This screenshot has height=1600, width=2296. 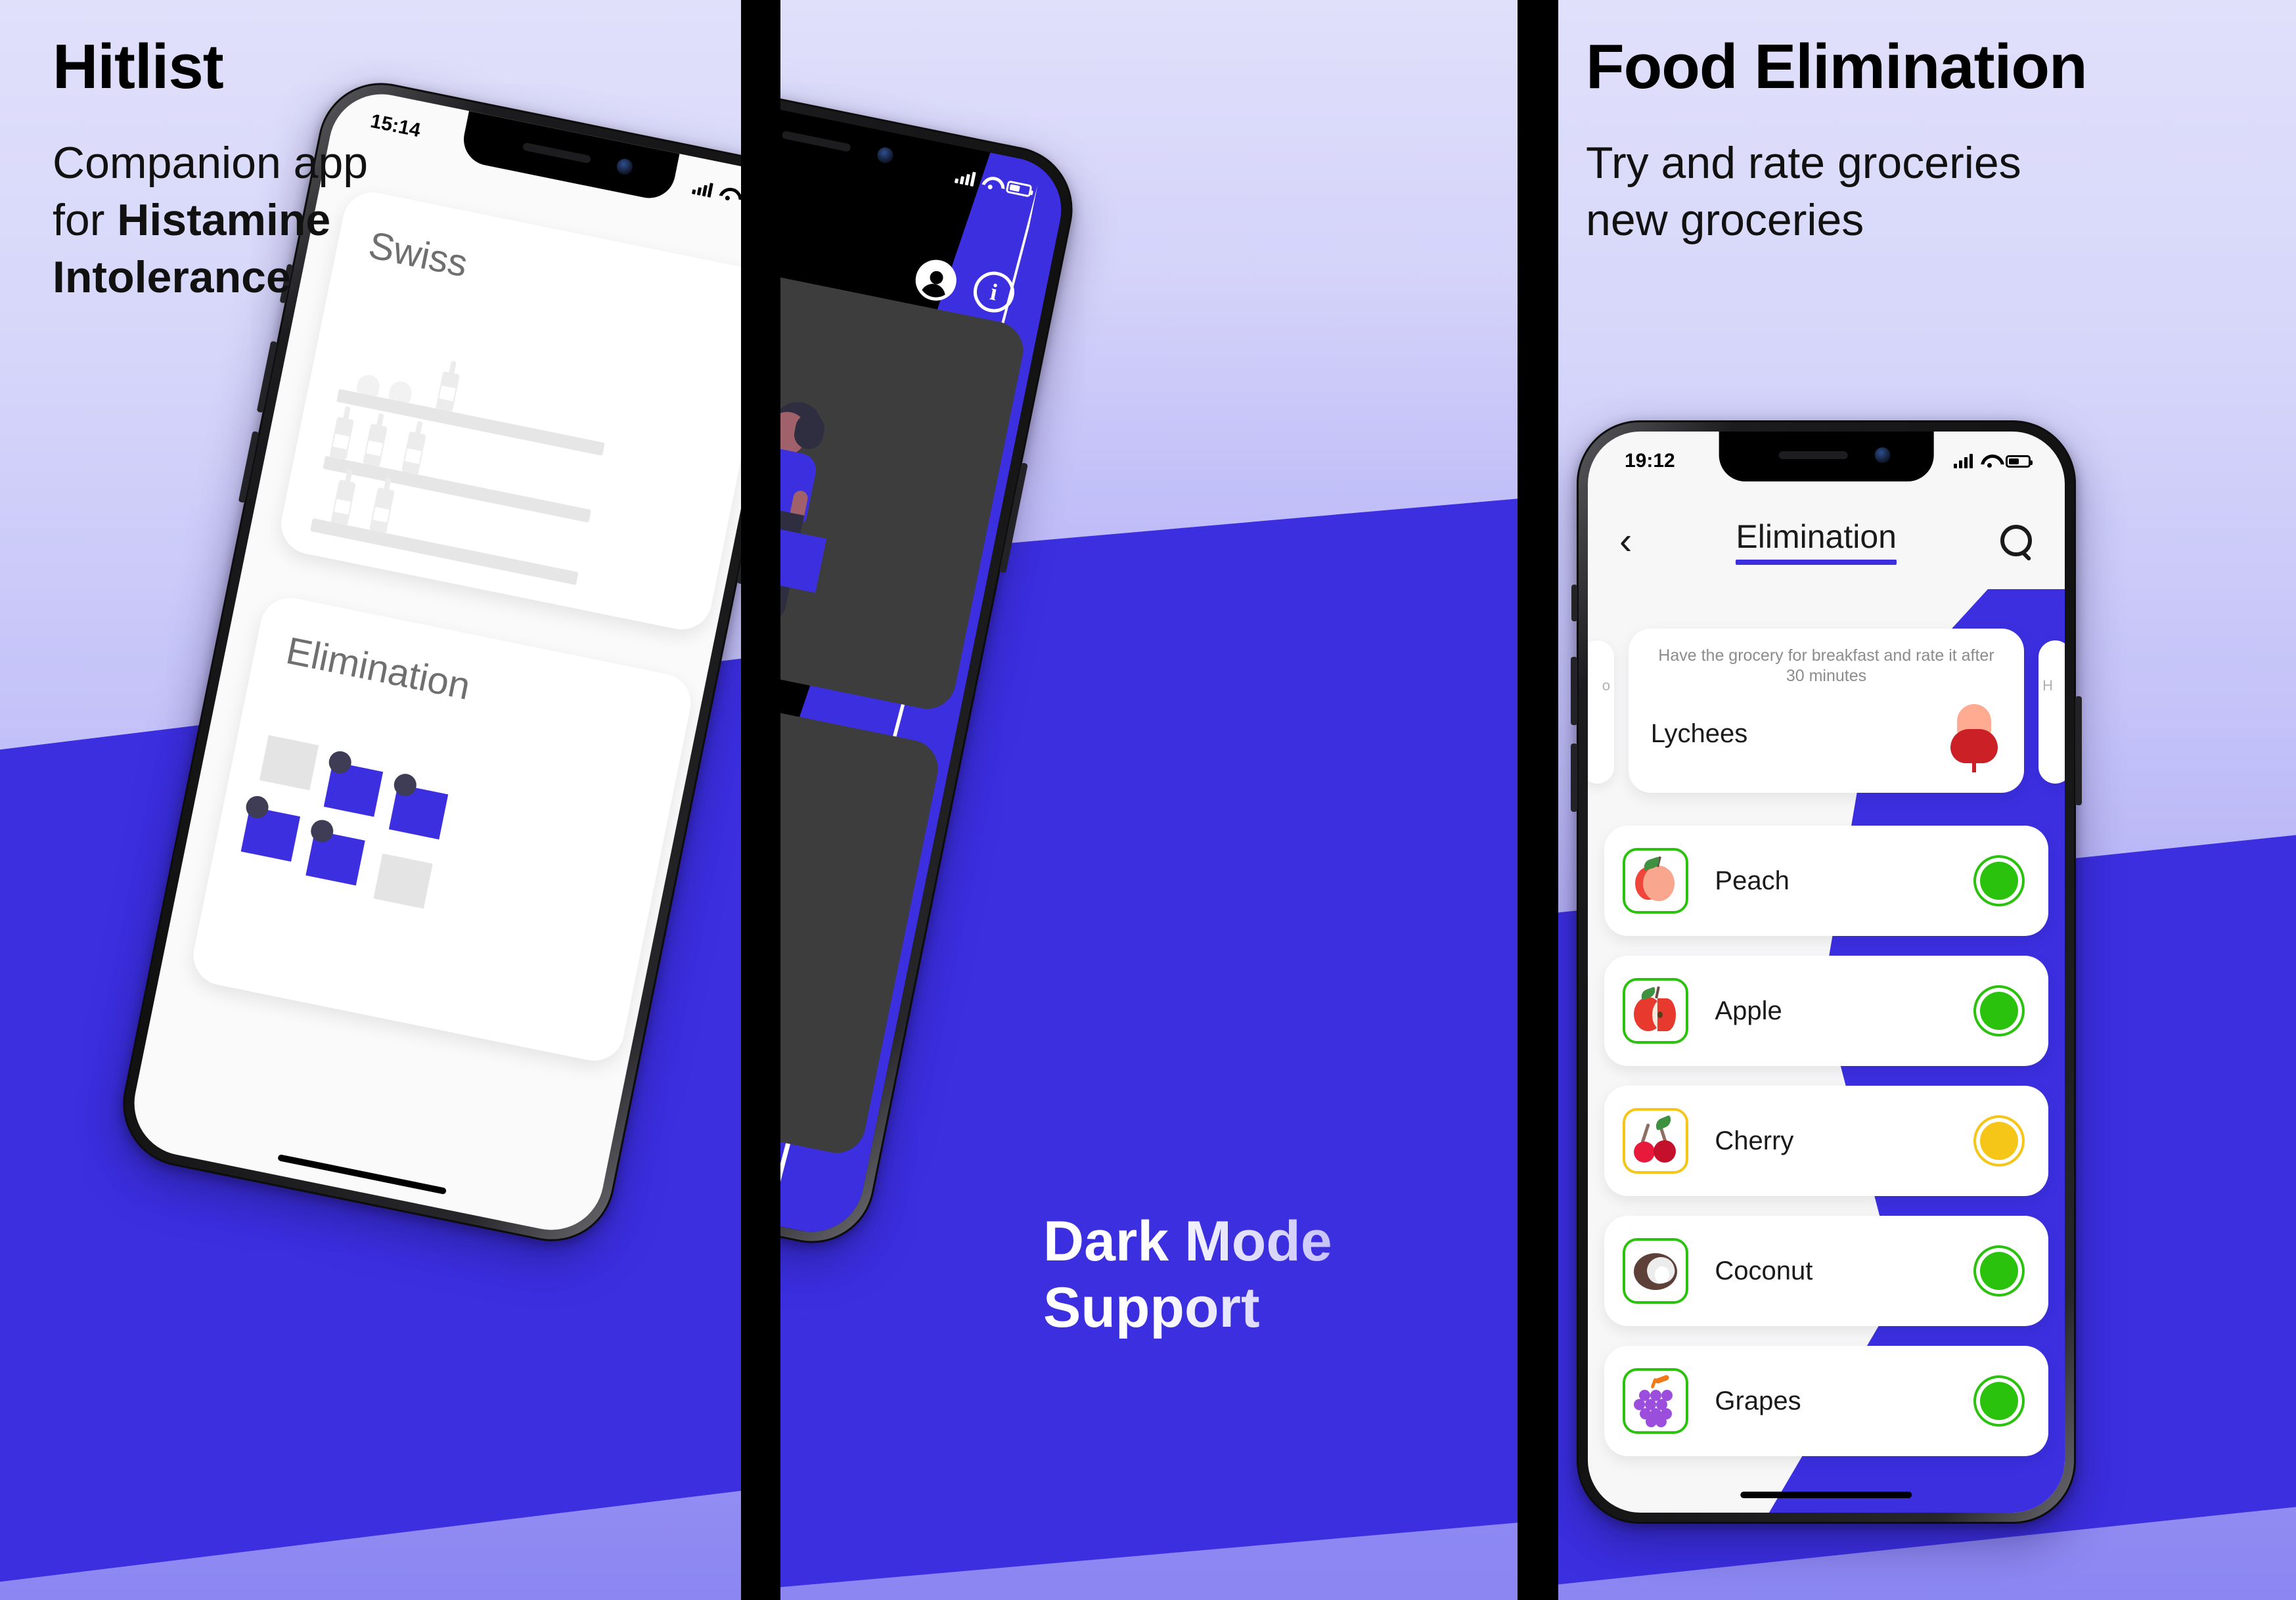 I want to click on elimination-nav-title-group: Elimination, so click(x=1816, y=541).